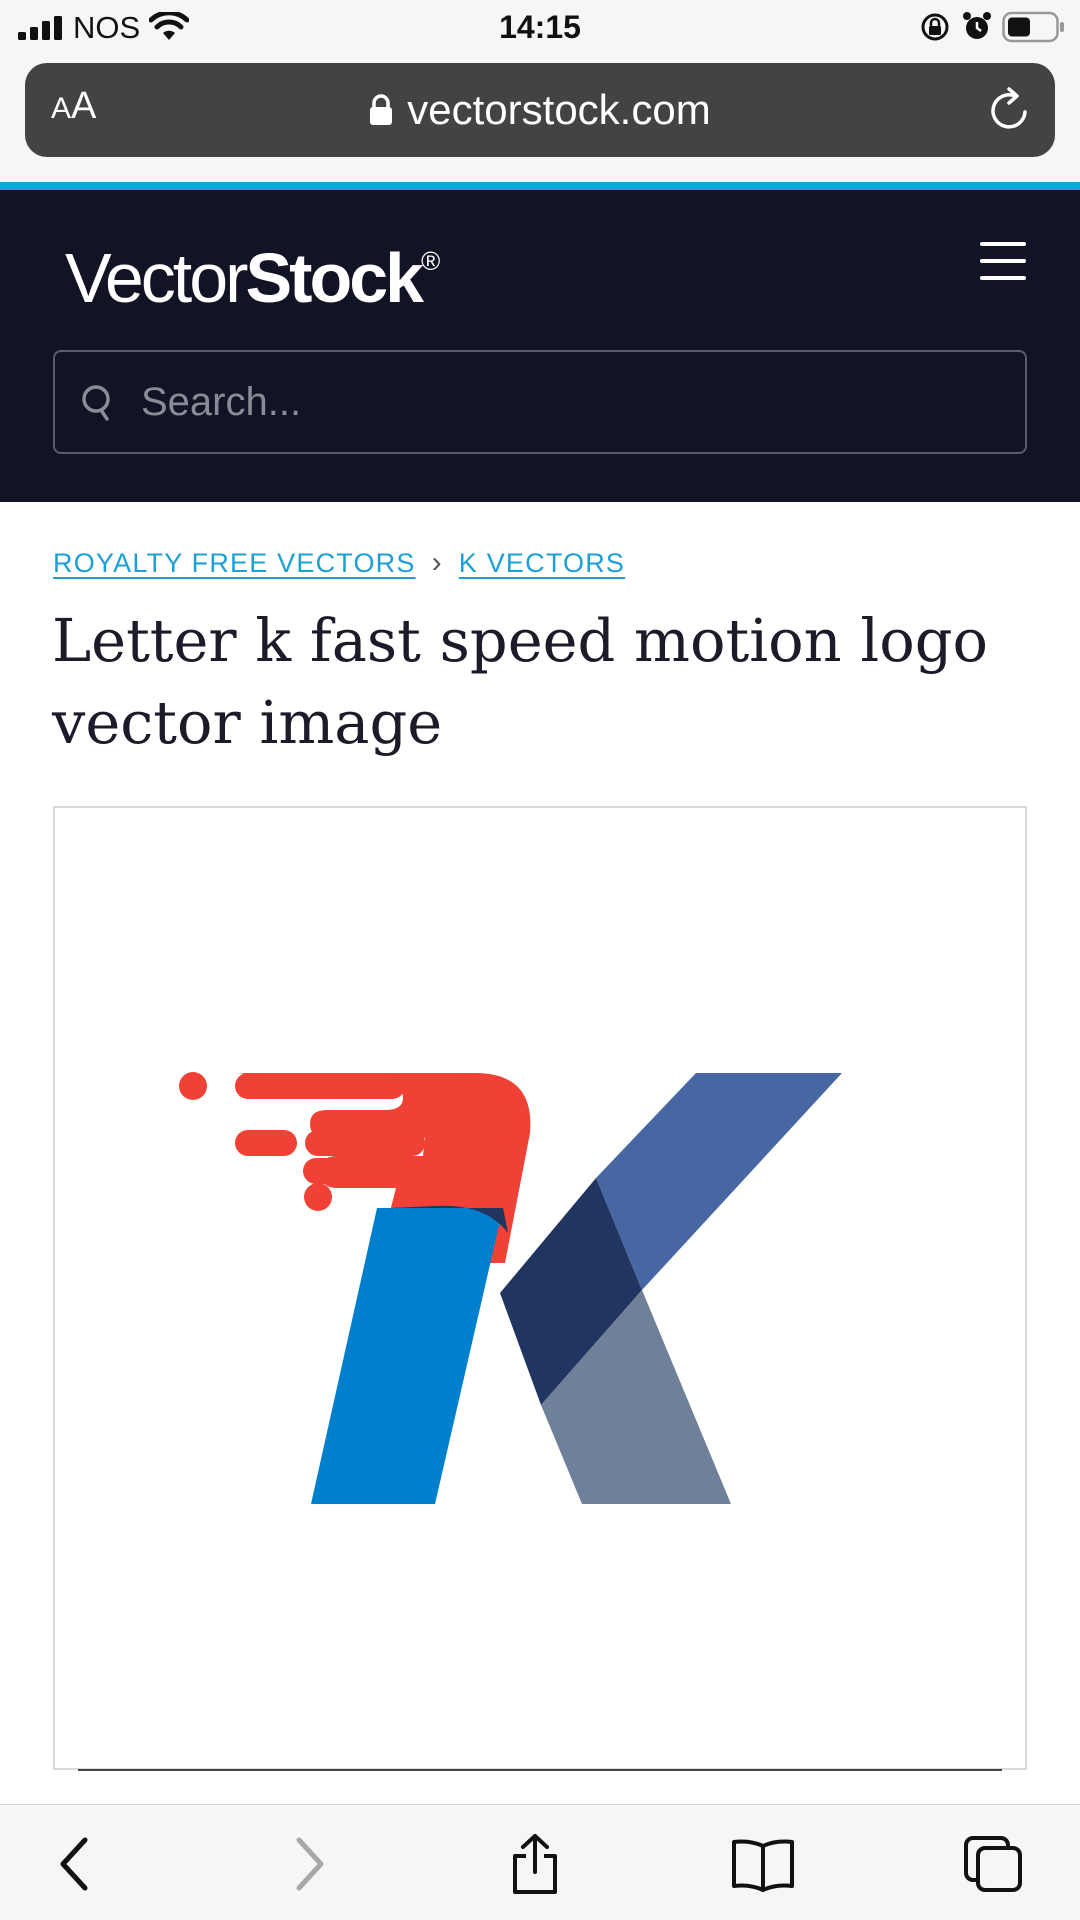  What do you see at coordinates (977, 25) in the screenshot?
I see `alarm-icon` at bounding box center [977, 25].